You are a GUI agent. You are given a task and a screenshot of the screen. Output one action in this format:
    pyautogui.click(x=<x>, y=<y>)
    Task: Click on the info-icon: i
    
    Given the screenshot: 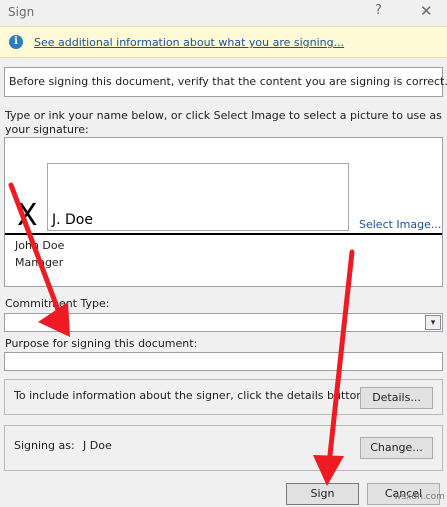 What is the action you would take?
    pyautogui.click(x=16, y=42)
    